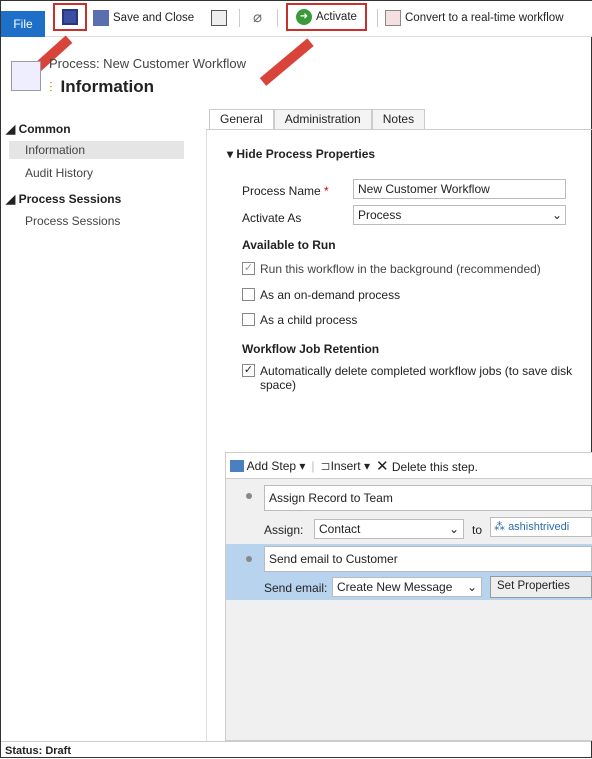 Image resolution: width=592 pixels, height=759 pixels. I want to click on process-name-input: New Customer Workflow, so click(459, 189).